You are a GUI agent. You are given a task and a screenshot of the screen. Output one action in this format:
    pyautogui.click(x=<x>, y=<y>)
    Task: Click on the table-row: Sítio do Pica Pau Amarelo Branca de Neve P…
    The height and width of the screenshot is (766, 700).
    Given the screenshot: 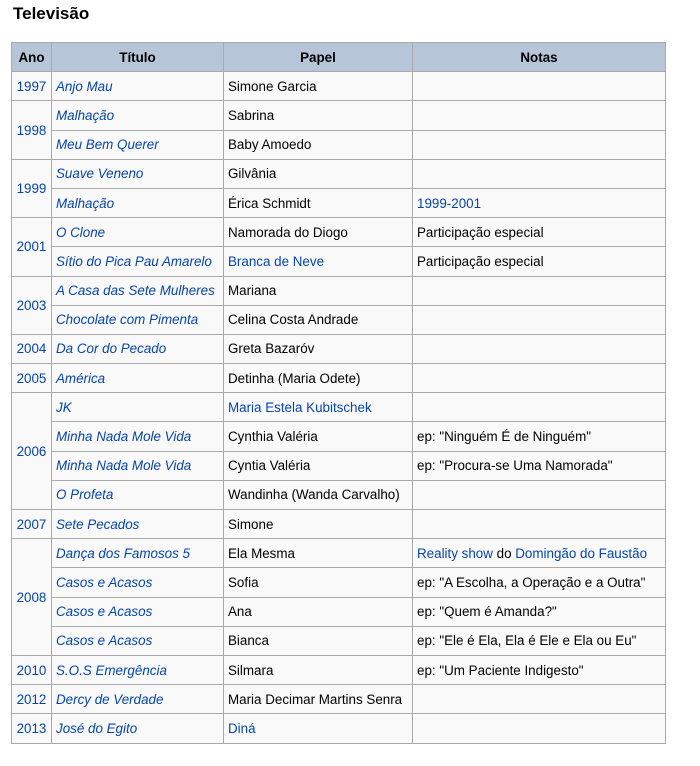 What is the action you would take?
    pyautogui.click(x=339, y=261)
    